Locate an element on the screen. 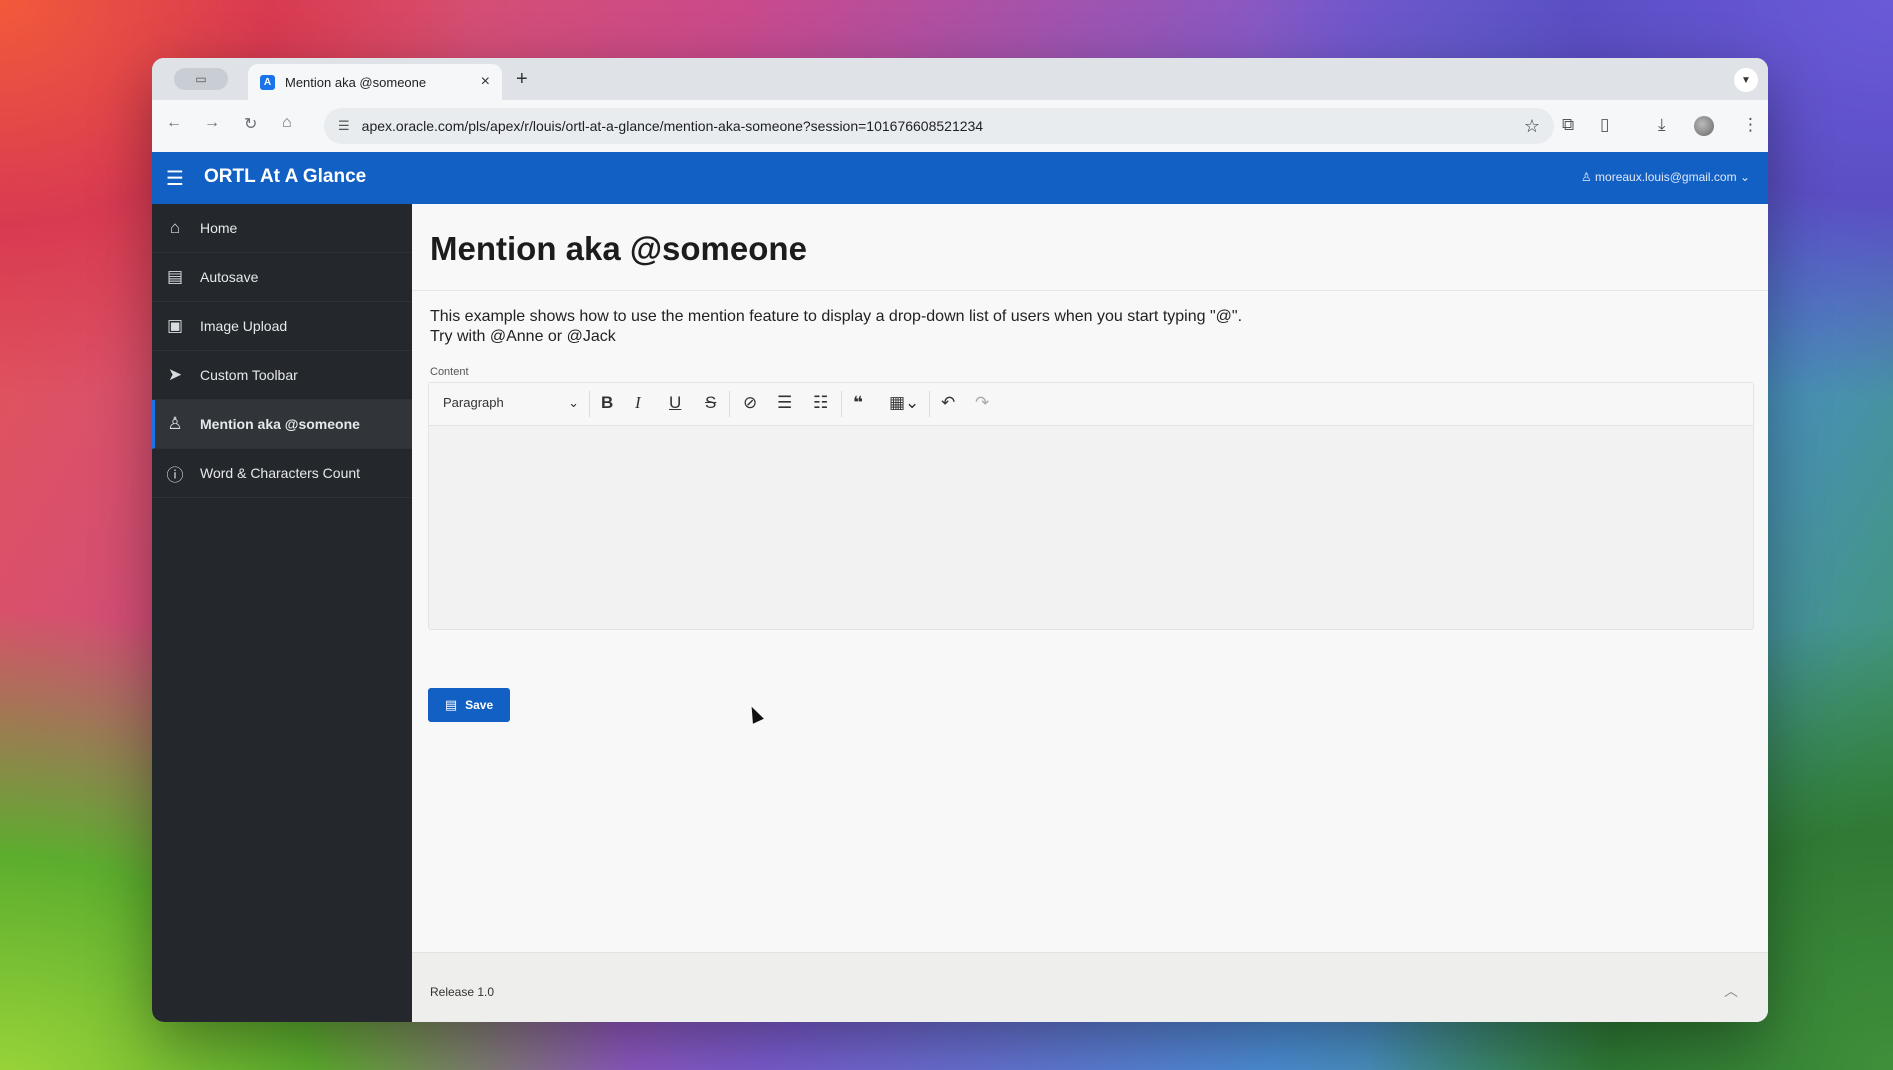 Image resolution: width=1893 pixels, height=1070 pixels. reload-icon: ↻ is located at coordinates (250, 124).